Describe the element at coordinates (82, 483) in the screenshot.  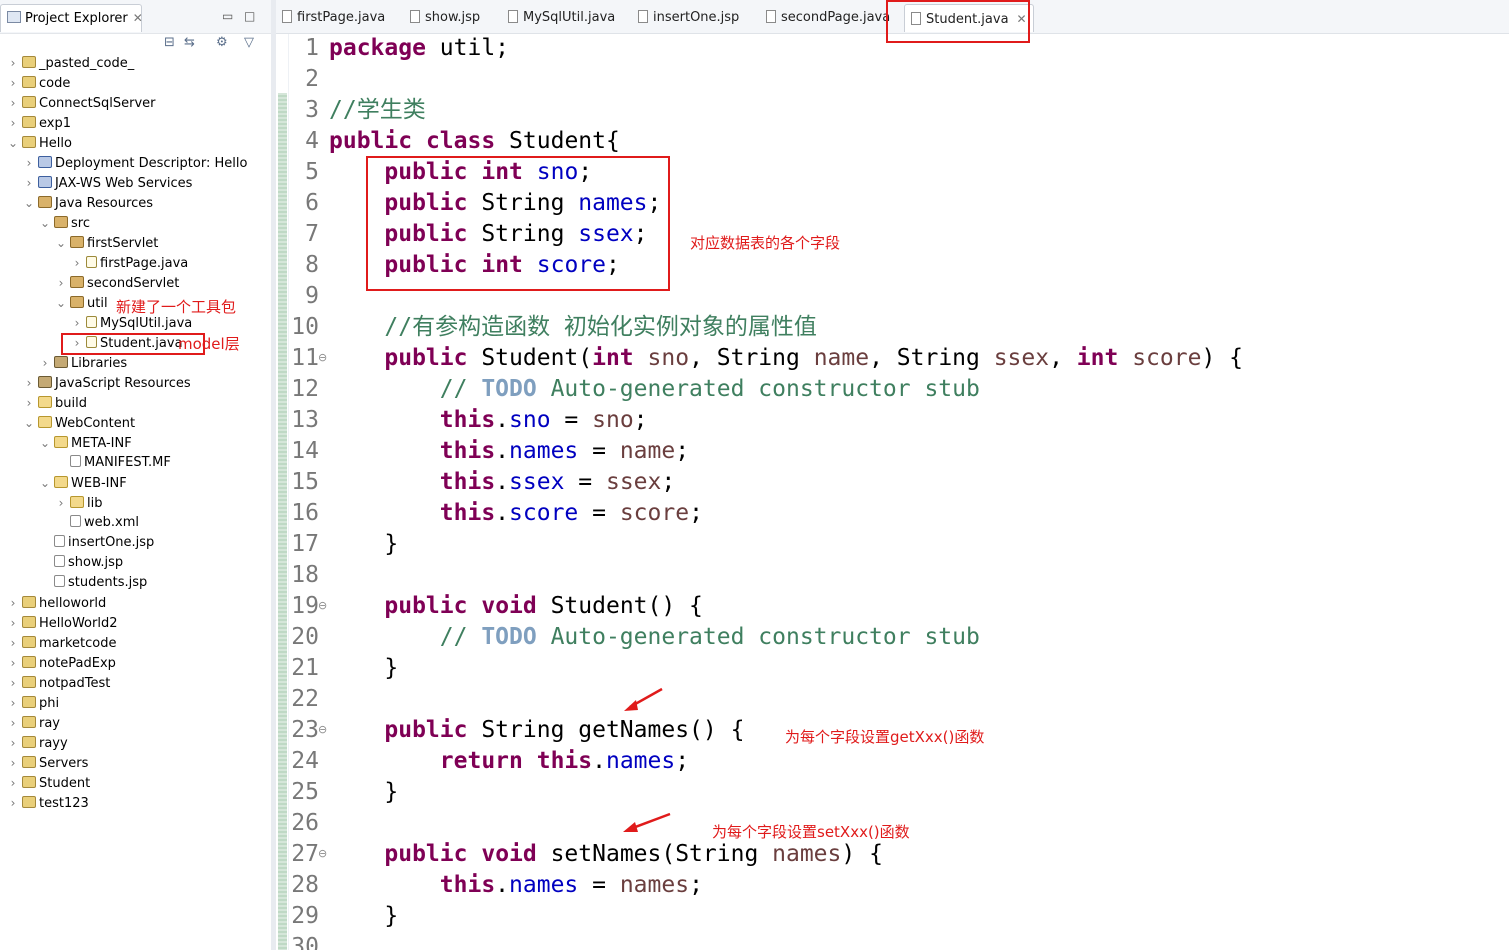
I see `tree-item: ⌄ WEB-INF` at that location.